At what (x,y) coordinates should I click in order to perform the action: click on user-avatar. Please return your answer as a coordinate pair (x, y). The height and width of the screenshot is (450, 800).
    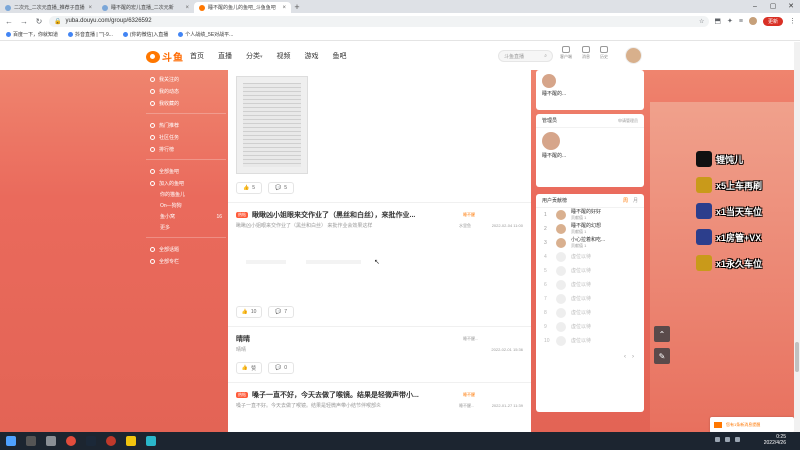
    Looking at the image, I should click on (633, 55).